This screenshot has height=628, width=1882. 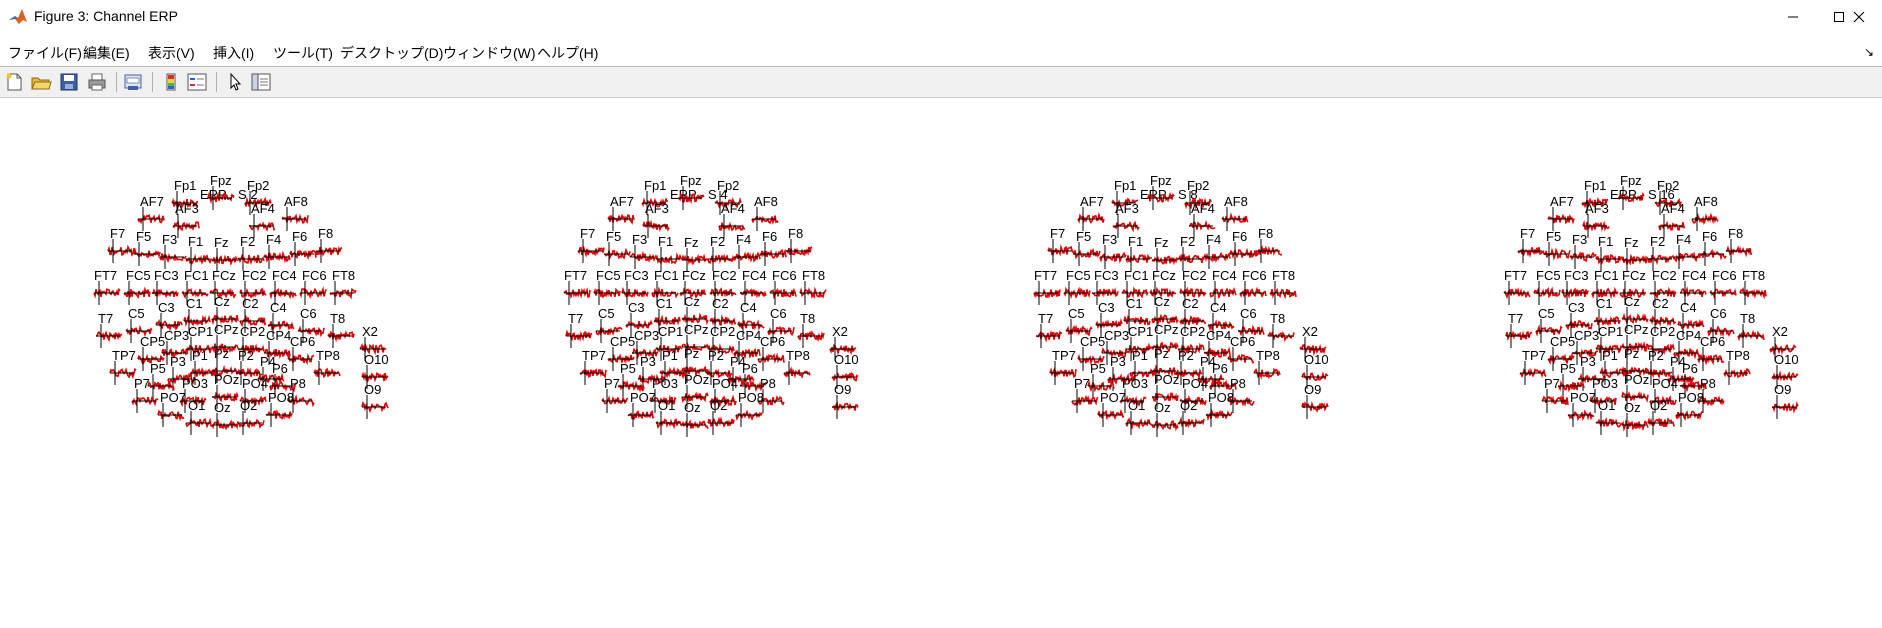 What do you see at coordinates (45, 53) in the screenshot?
I see `menu-file: ファイル(F)` at bounding box center [45, 53].